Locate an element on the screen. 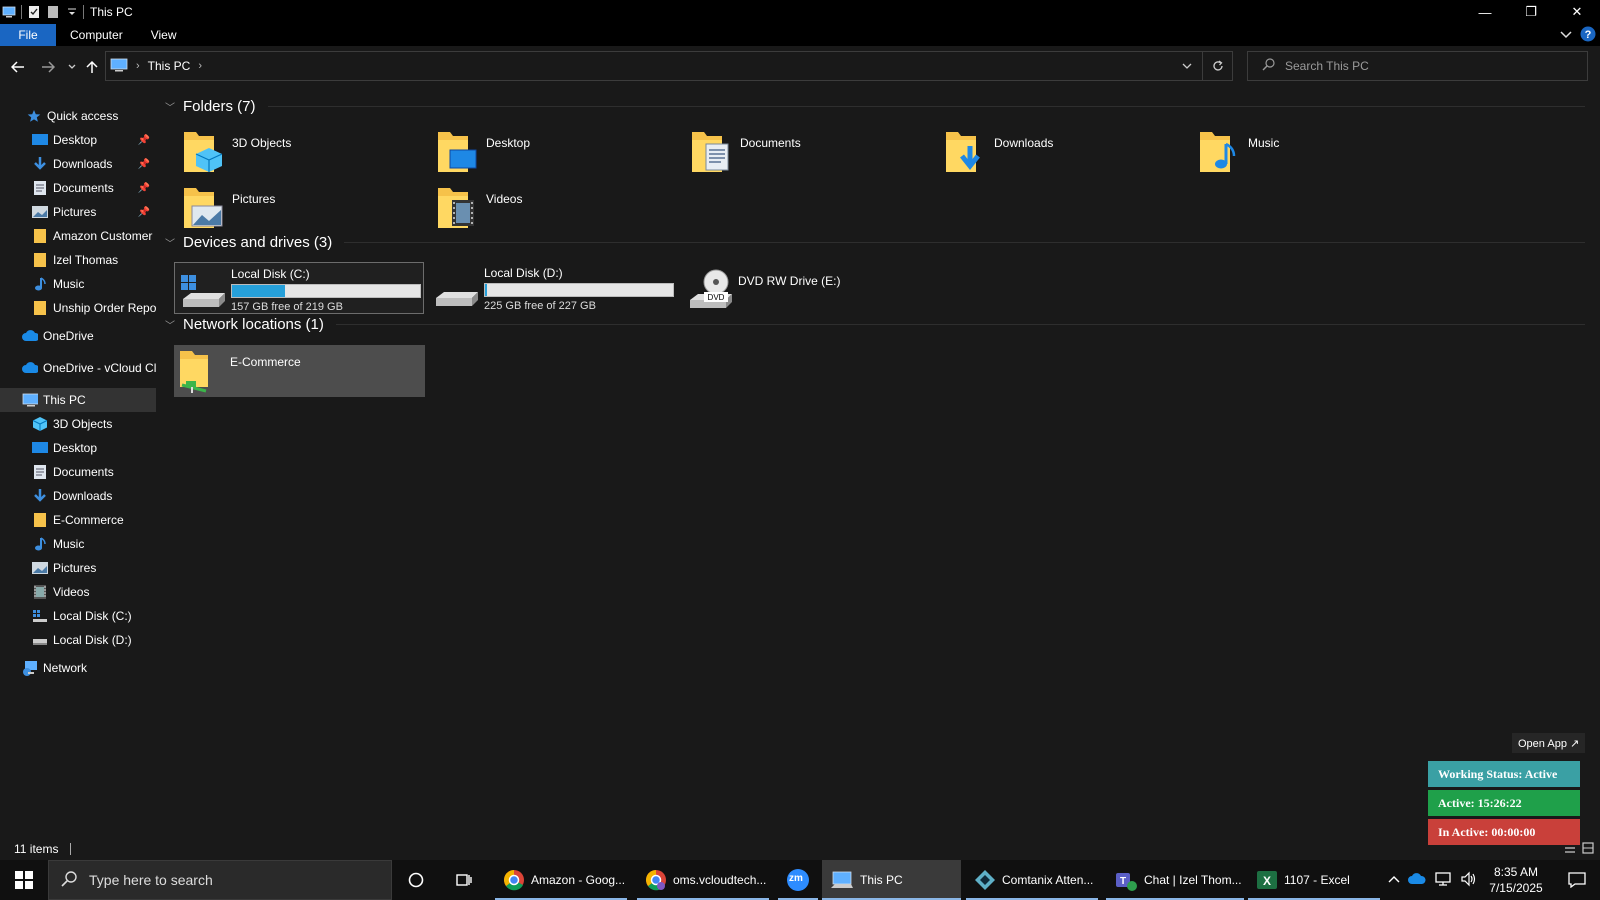  back-icon is located at coordinates (17, 68).